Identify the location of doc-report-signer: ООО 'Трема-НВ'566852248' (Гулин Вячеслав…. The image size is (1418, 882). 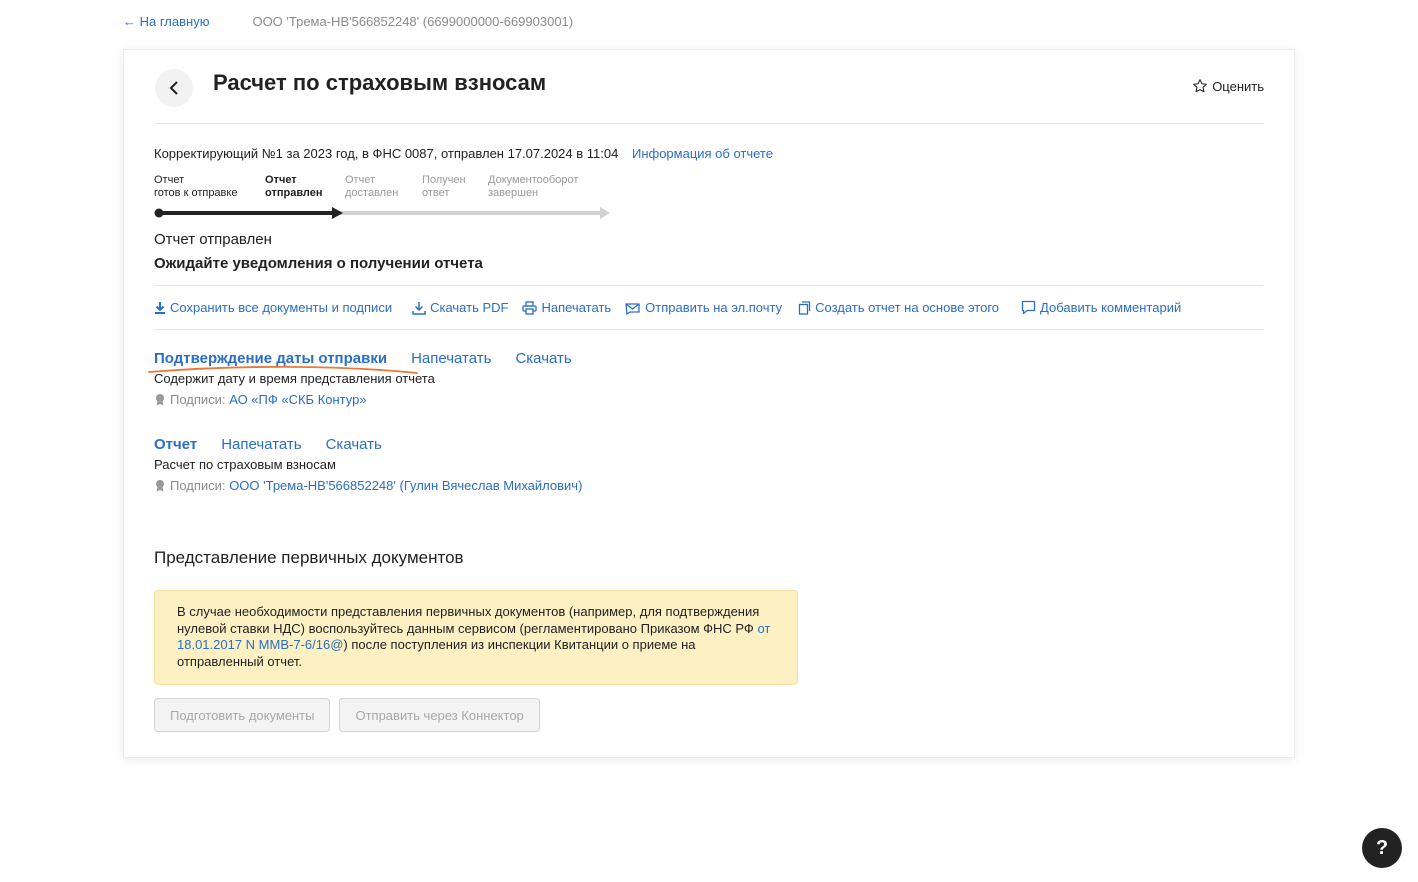
(405, 485).